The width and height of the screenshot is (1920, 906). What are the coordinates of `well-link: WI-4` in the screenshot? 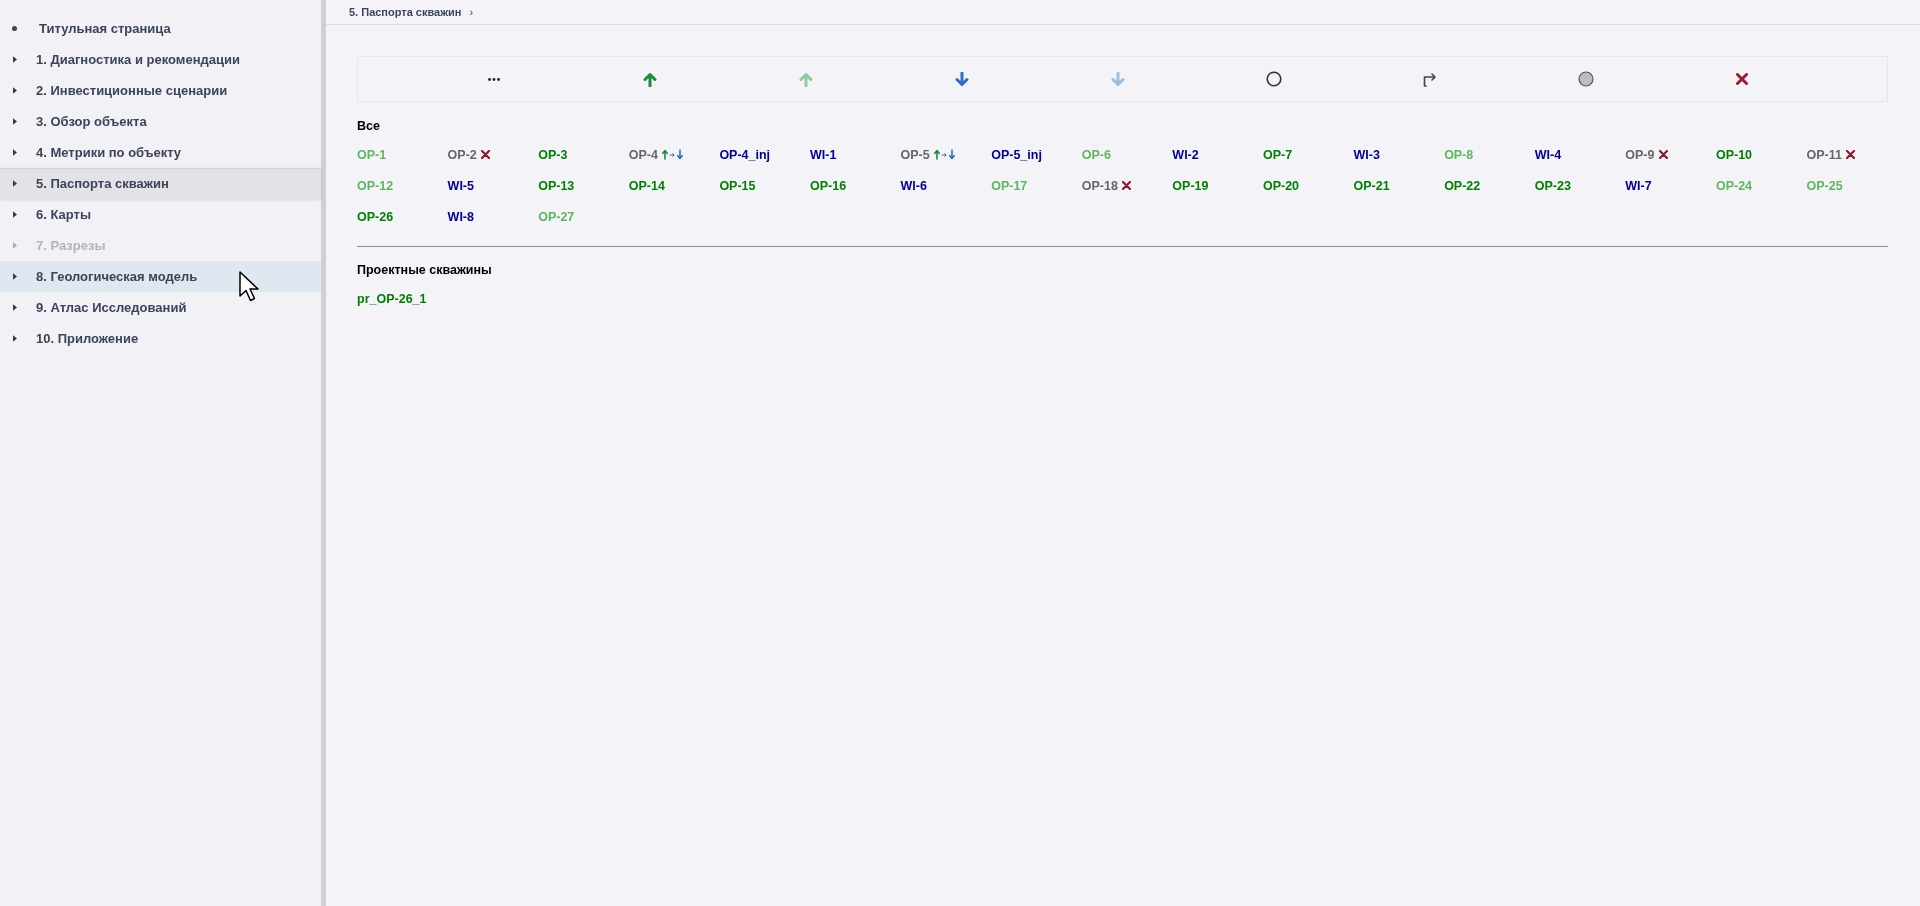 It's located at (1548, 154).